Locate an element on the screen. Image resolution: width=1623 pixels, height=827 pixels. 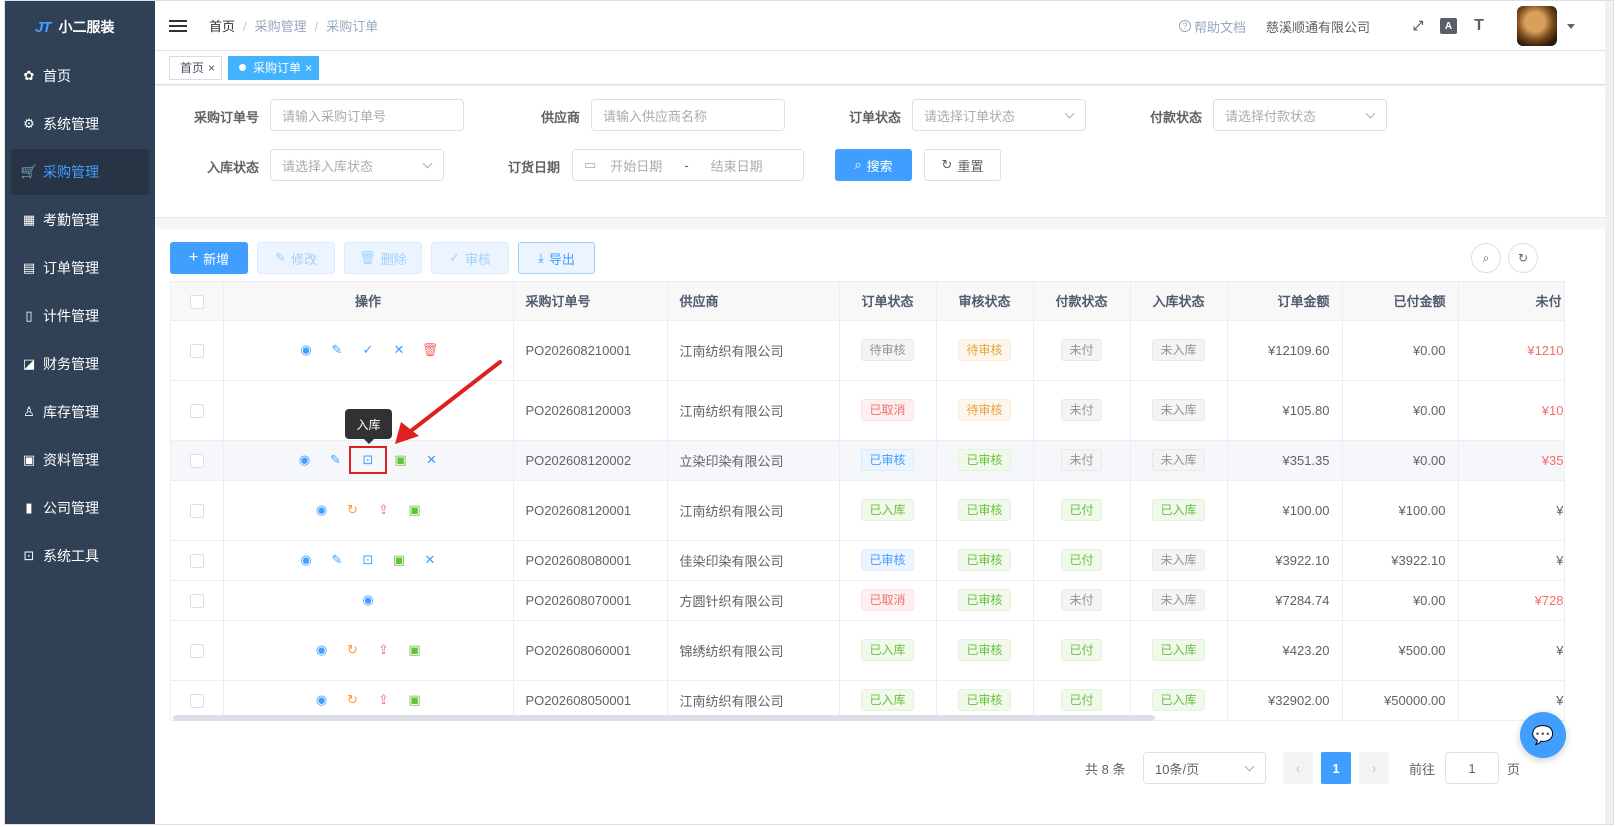
page-size-select: 10条/页 is located at coordinates (1204, 768).